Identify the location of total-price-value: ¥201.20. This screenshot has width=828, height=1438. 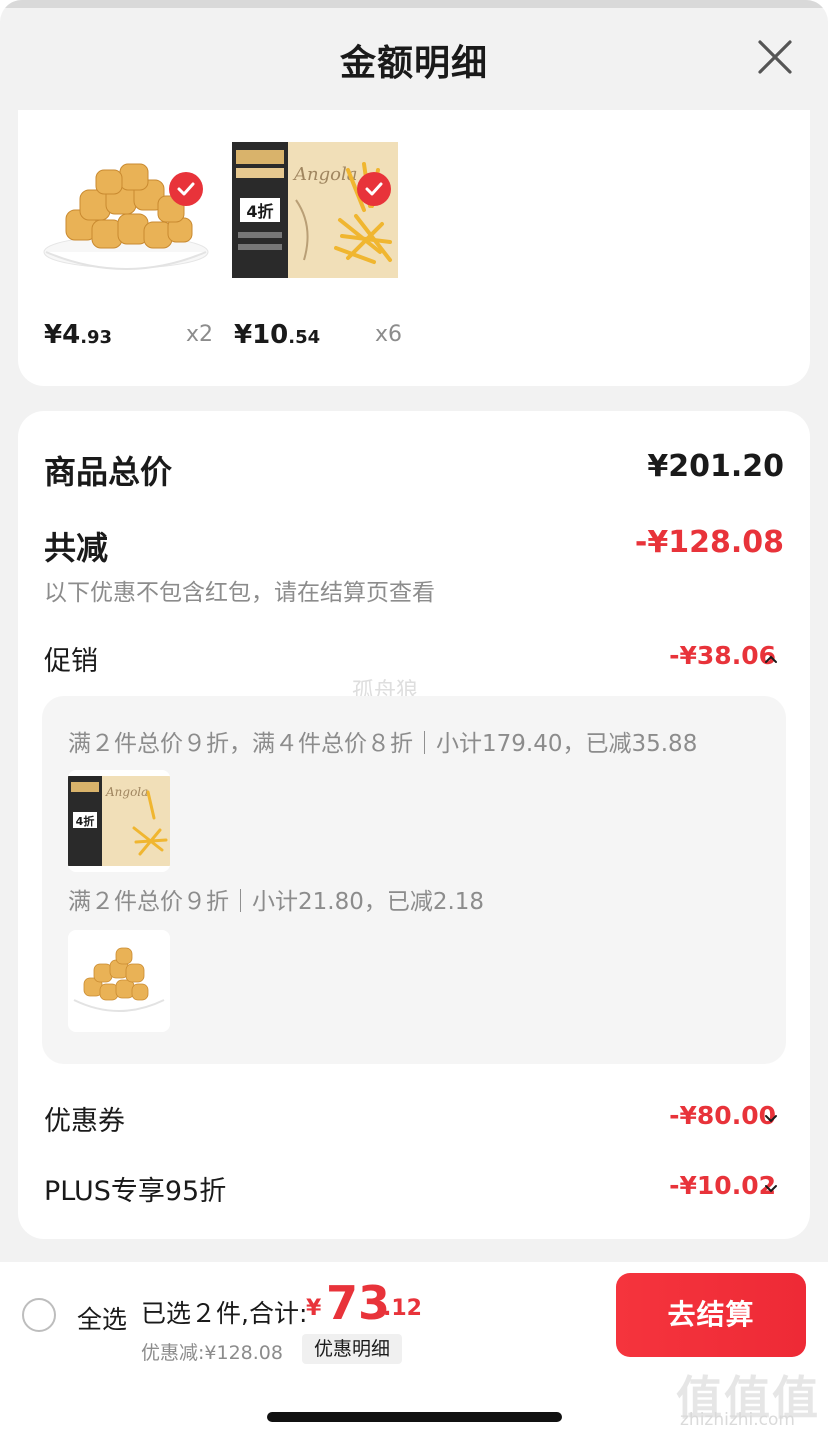
(715, 466).